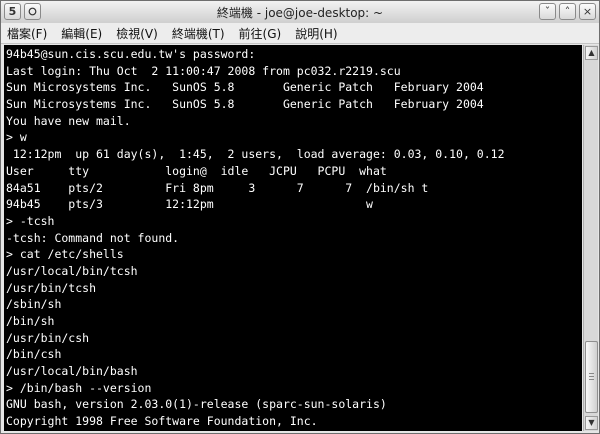 The image size is (600, 434). Describe the element at coordinates (27, 33) in the screenshot. I see `menu-file: 檔案(F)` at that location.